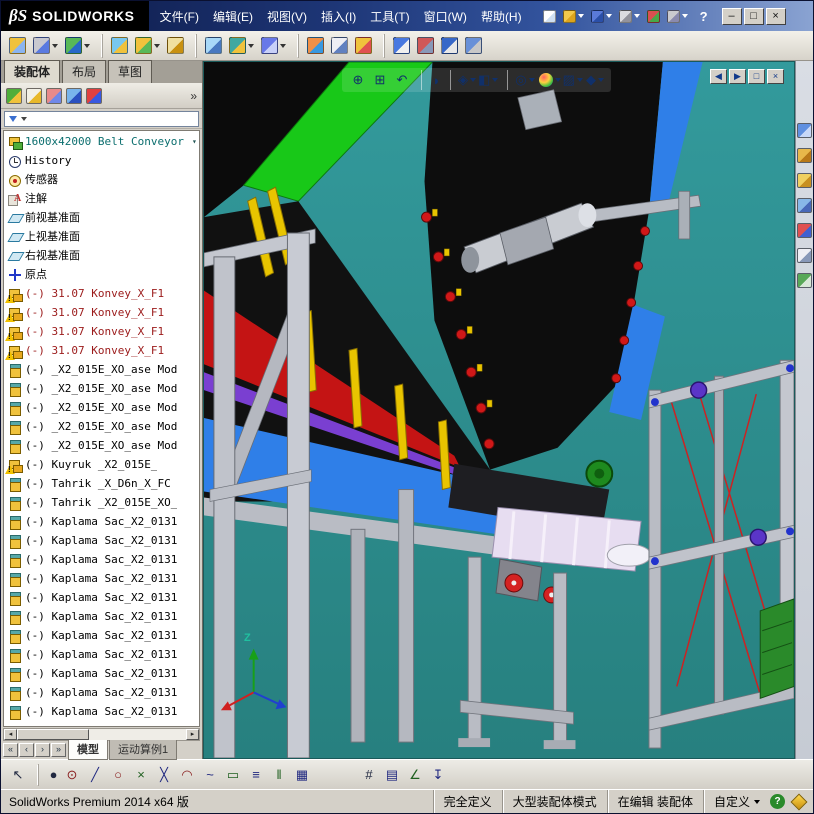  I want to click on custom-status-dropdown: 自定义, so click(736, 801).